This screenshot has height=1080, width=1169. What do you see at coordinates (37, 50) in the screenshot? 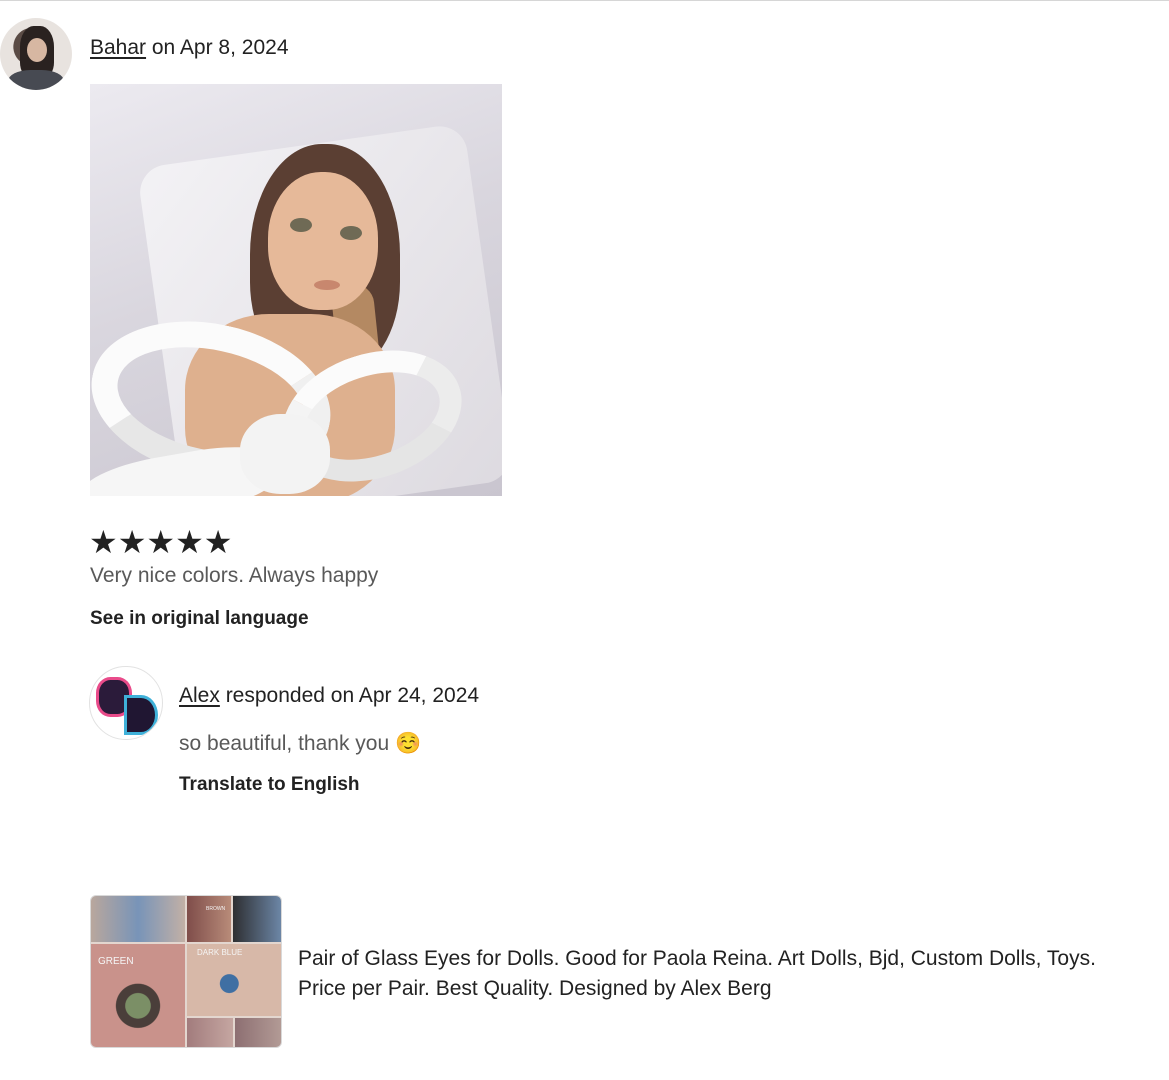
I see `avatar-face` at bounding box center [37, 50].